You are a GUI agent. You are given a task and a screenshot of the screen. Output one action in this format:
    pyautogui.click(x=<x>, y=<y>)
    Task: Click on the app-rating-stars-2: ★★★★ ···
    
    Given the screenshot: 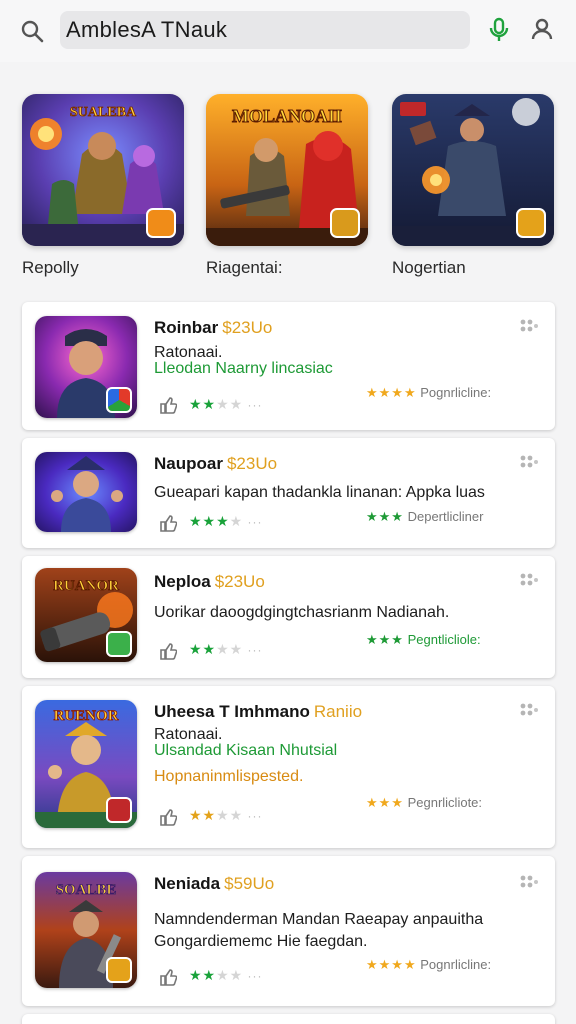 What is the action you would take?
    pyautogui.click(x=226, y=521)
    